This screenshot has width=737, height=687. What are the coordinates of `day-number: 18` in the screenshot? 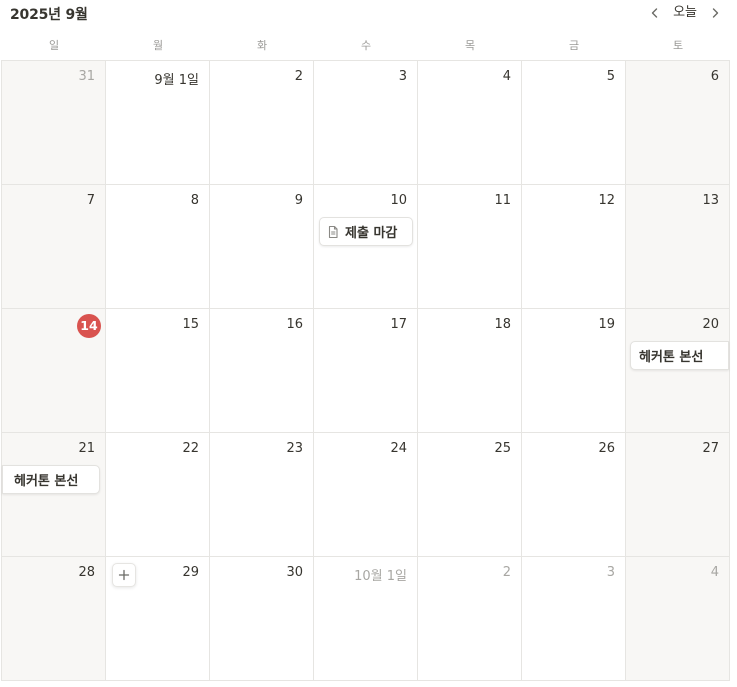 It's located at (502, 324).